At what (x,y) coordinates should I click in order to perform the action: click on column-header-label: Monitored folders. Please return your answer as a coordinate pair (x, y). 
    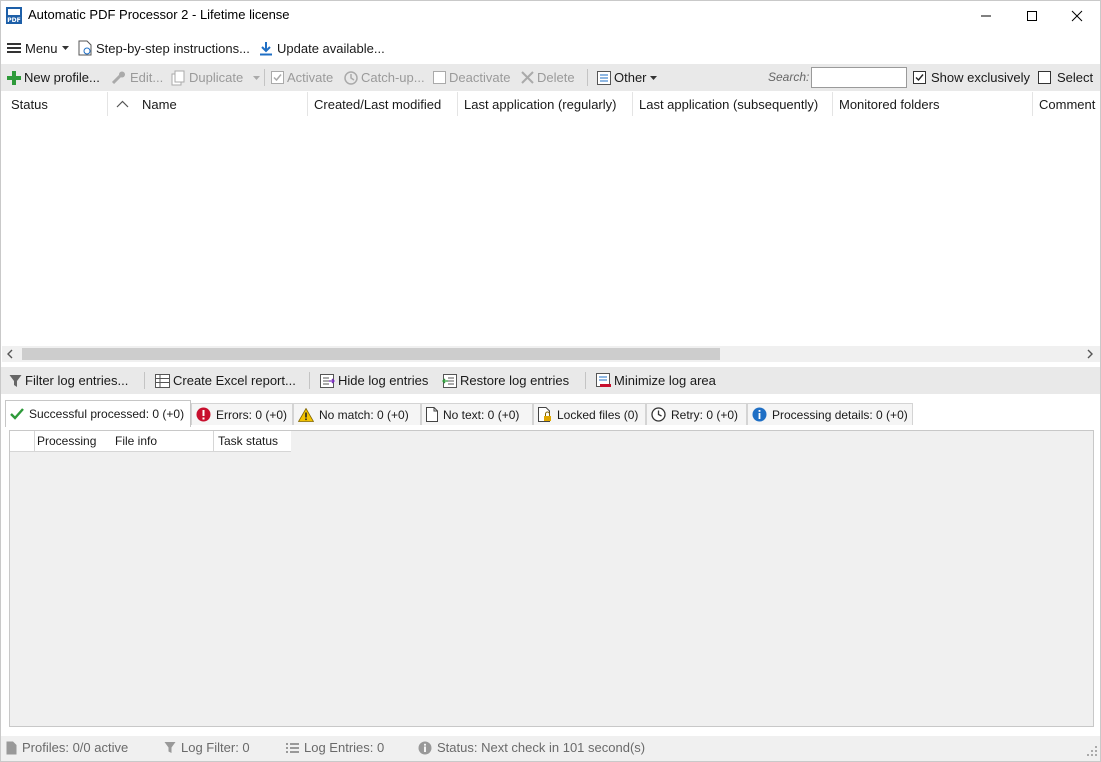
    Looking at the image, I should click on (889, 104).